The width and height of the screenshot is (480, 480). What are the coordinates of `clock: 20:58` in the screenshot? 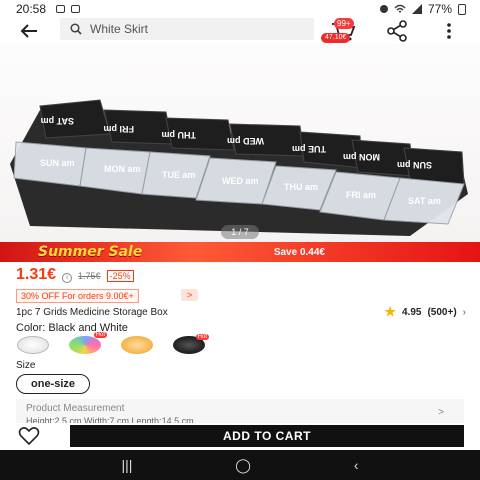 It's located at (31, 9).